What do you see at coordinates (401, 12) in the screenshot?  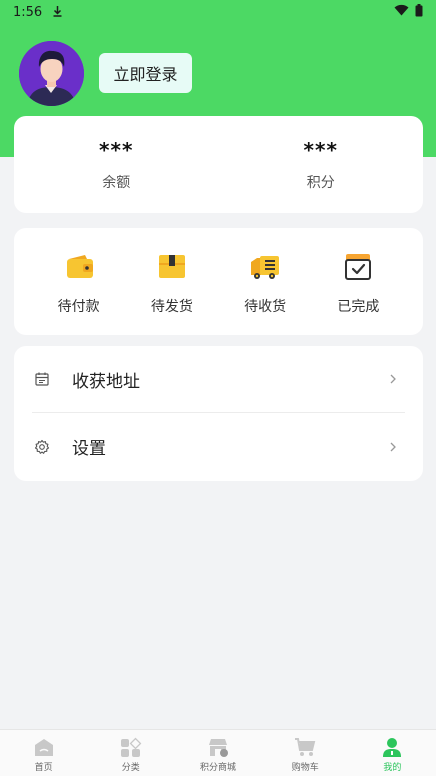 I see `wifi-icon` at bounding box center [401, 12].